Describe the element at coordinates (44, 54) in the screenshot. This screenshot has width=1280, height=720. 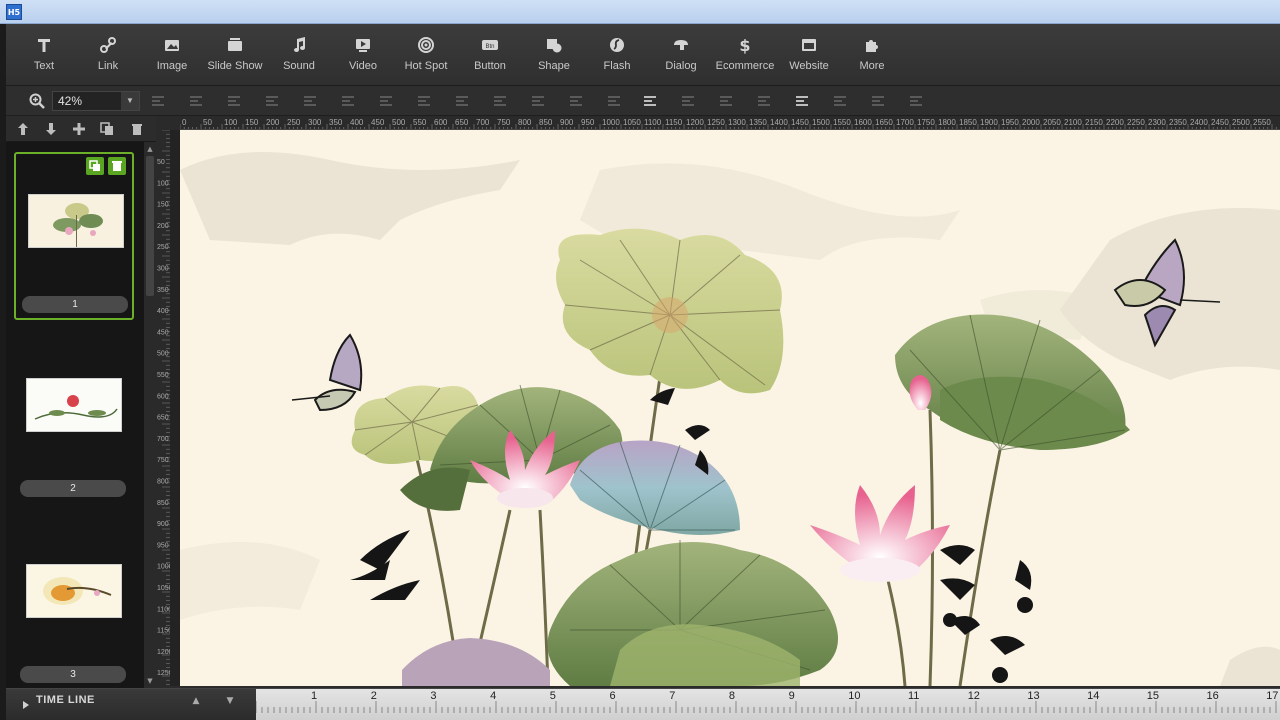
I see `toolbar-button-text: Text` at that location.